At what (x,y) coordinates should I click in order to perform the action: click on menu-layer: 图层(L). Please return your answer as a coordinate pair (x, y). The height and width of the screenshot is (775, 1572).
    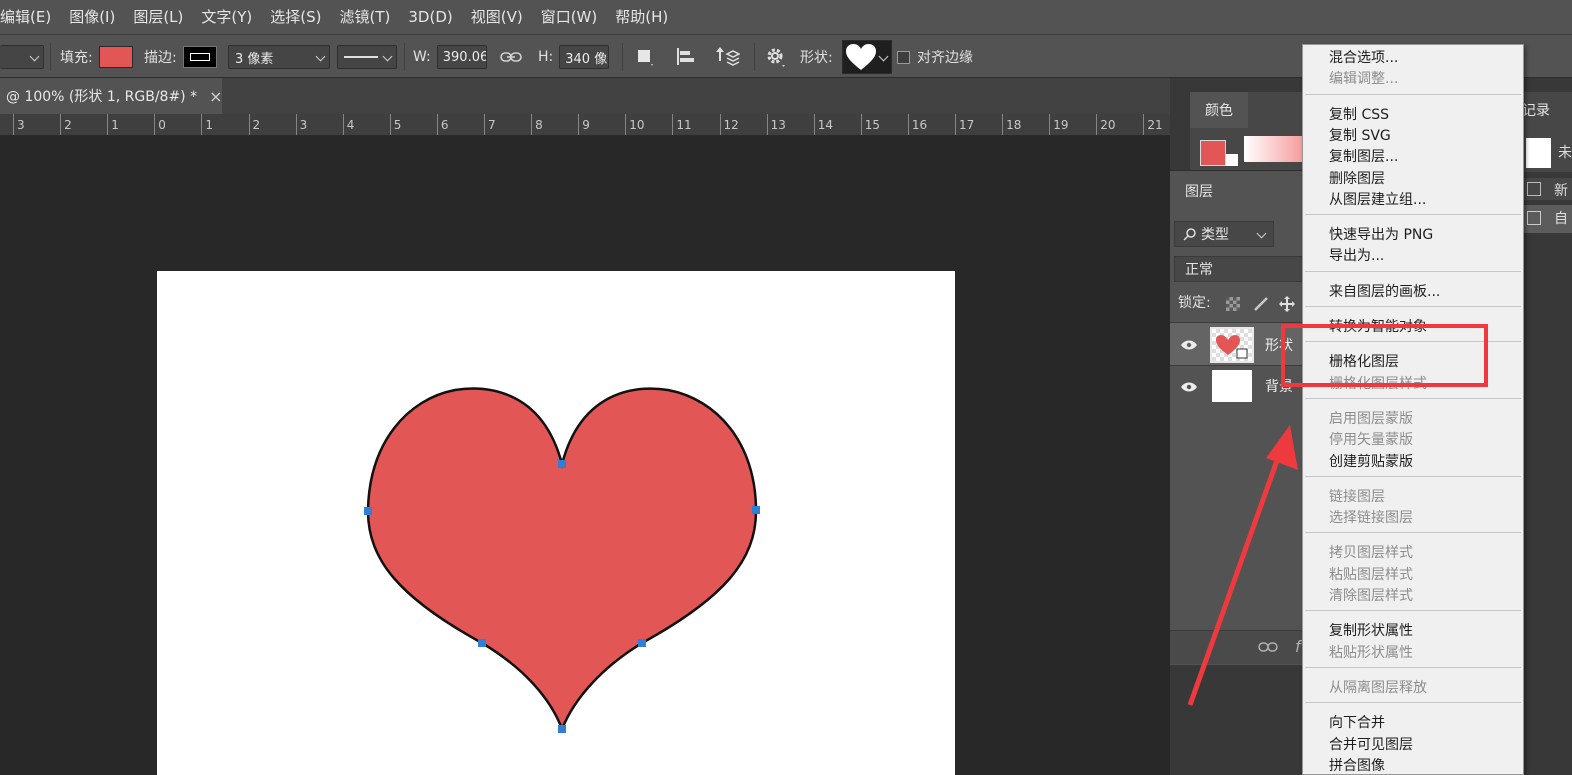
    Looking at the image, I should click on (158, 17).